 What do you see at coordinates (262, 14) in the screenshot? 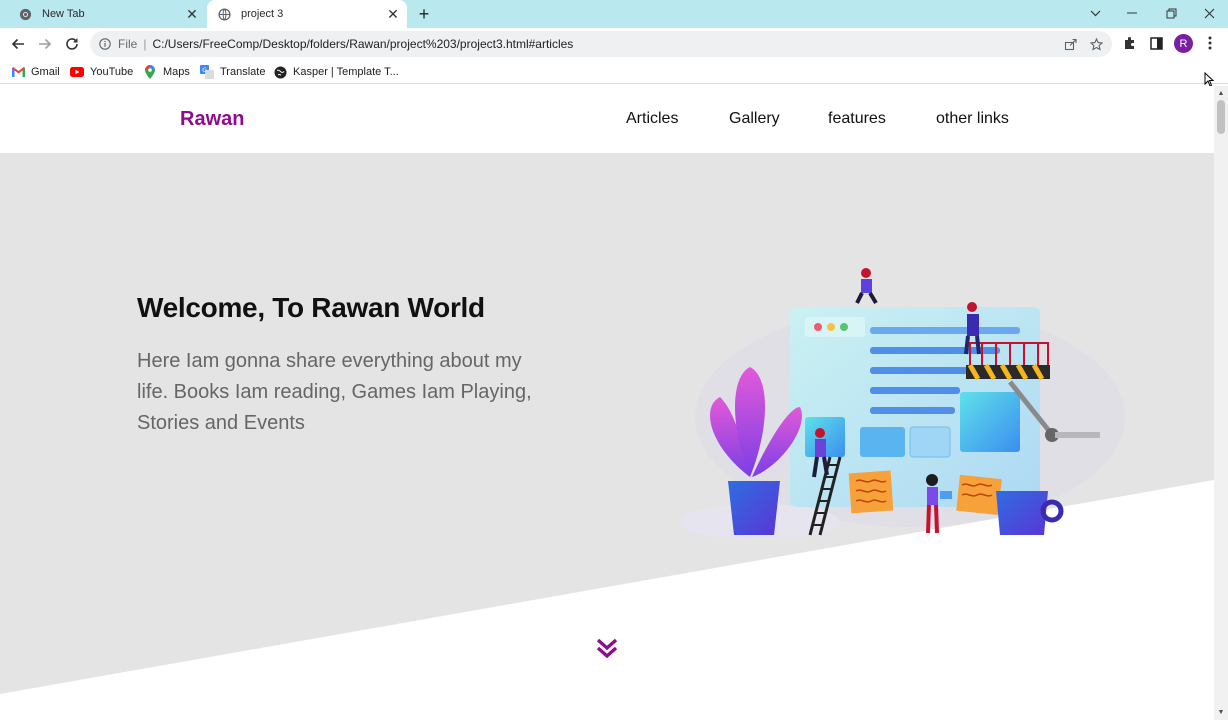
I see `tab-title: project 3` at bounding box center [262, 14].